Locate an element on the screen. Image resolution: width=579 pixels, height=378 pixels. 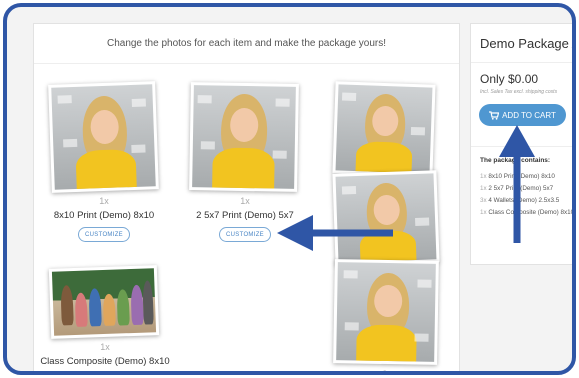
up-arrow-icon is located at coordinates (517, 184).